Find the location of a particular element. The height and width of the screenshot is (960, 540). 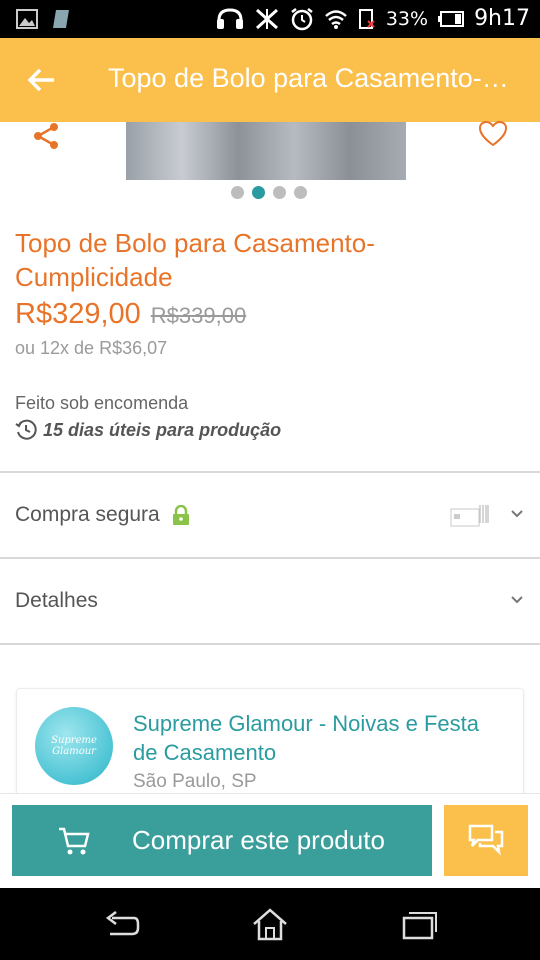

production-time: 15 dias úteis para produção is located at coordinates (148, 430).